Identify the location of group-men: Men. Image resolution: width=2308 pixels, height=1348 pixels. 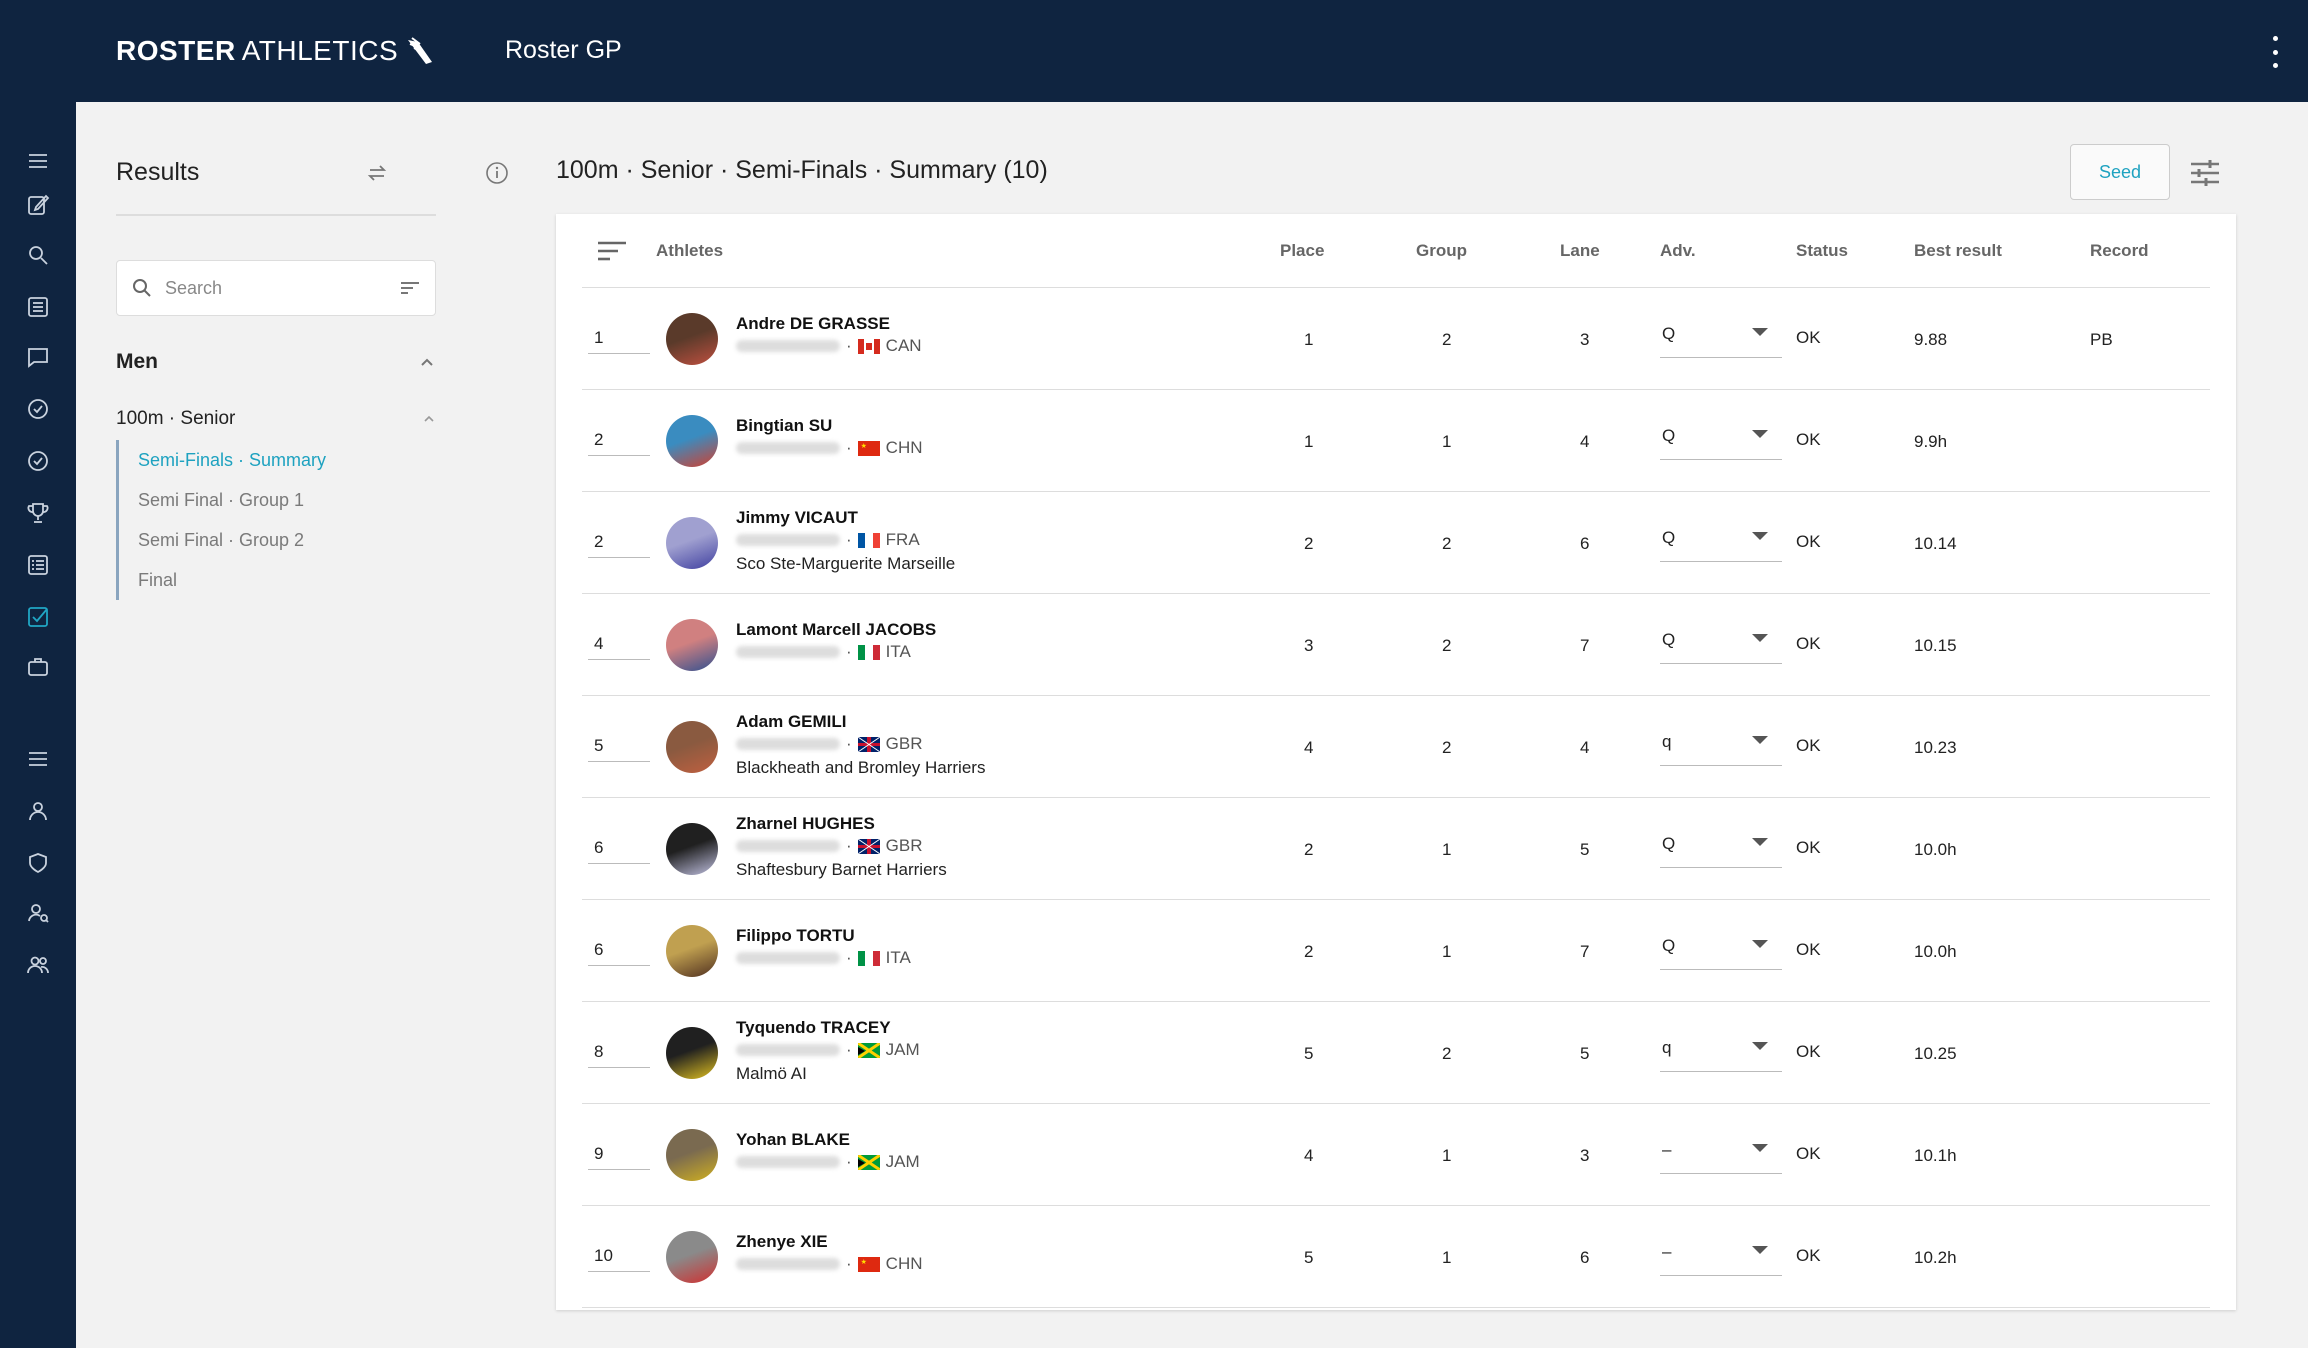
(276, 362).